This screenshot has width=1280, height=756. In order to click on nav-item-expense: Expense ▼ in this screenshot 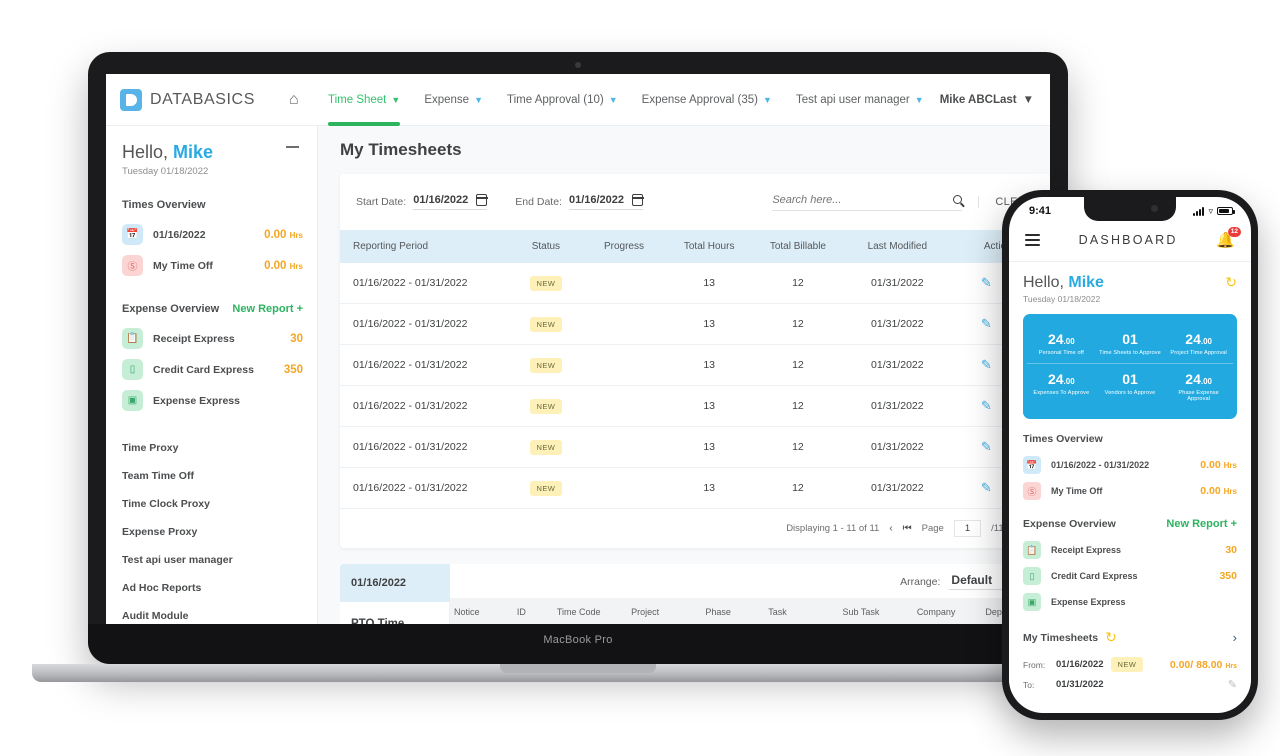, I will do `click(453, 100)`.